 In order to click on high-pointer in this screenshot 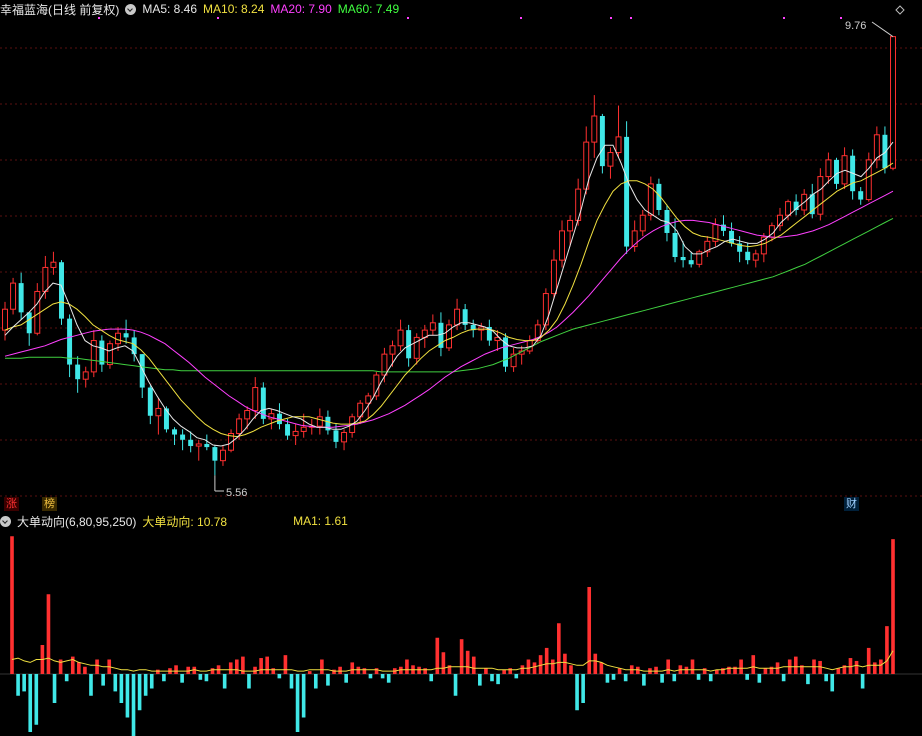, I will do `click(882, 29)`.